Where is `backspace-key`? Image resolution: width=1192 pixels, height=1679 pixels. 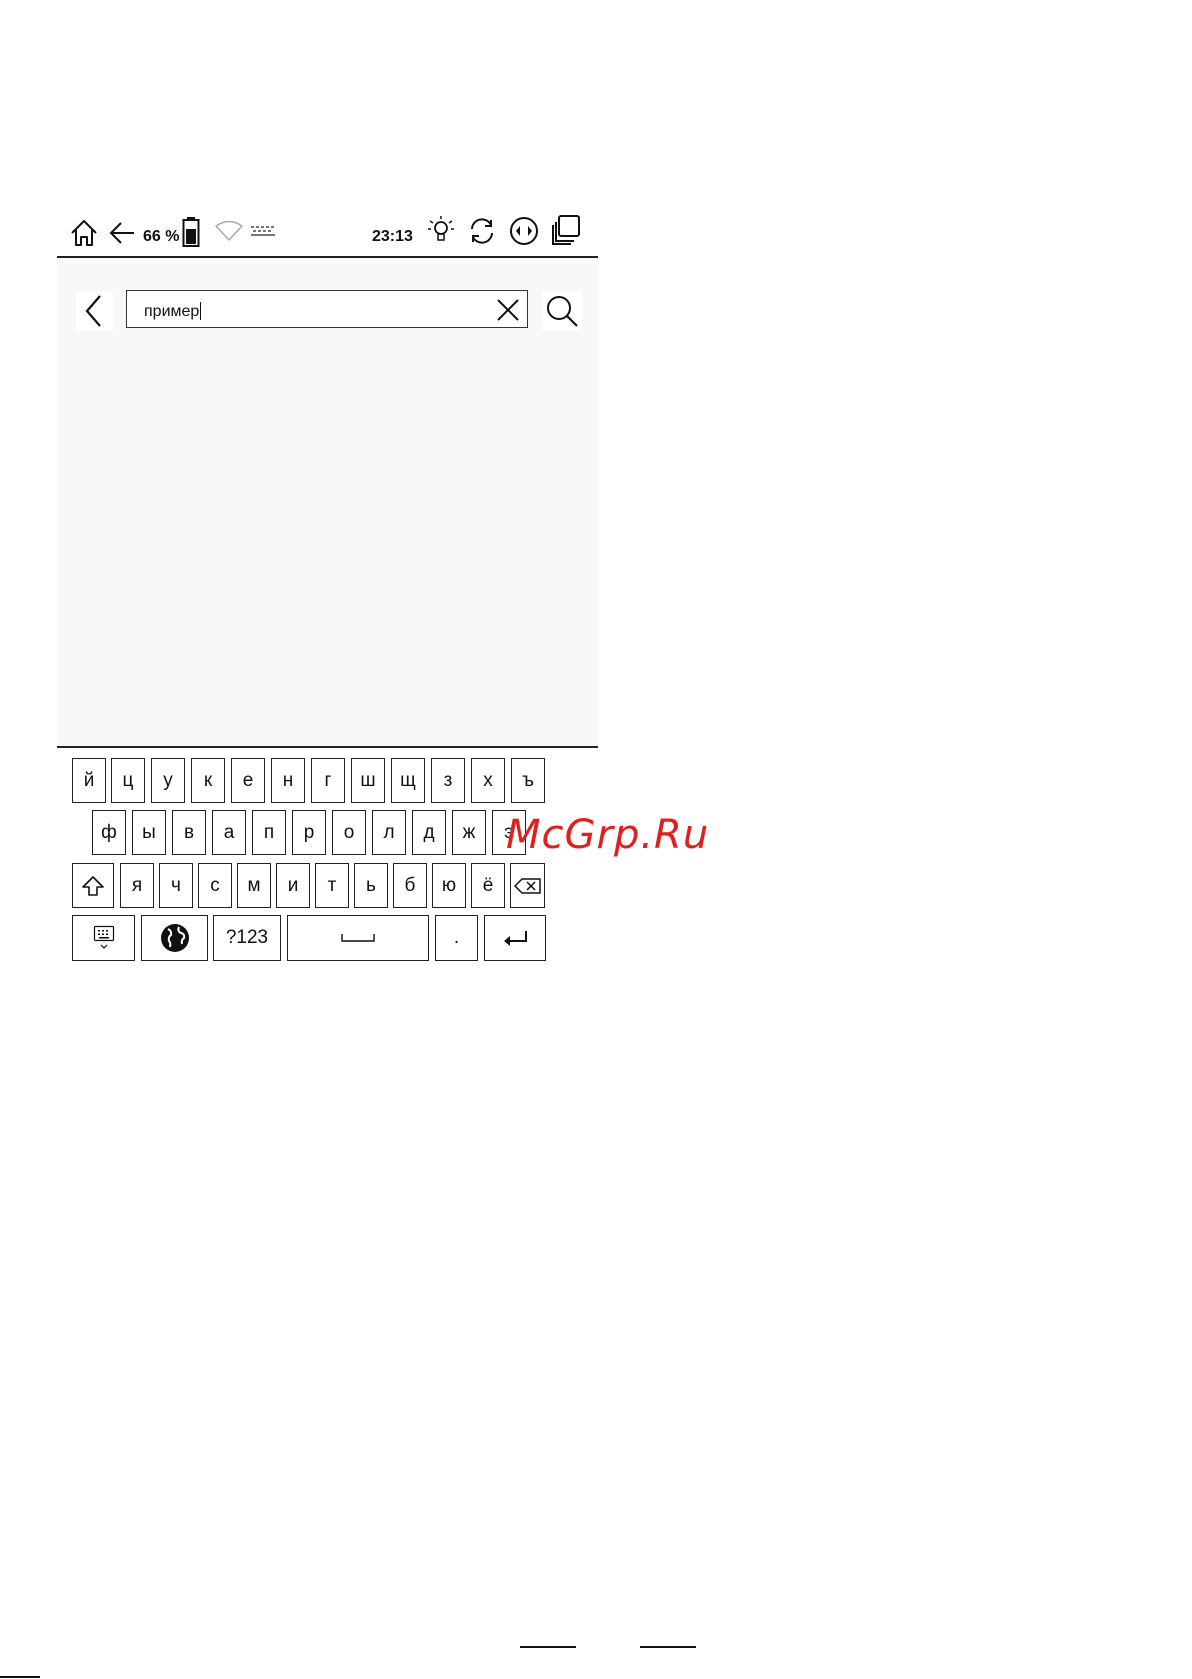 backspace-key is located at coordinates (527, 885).